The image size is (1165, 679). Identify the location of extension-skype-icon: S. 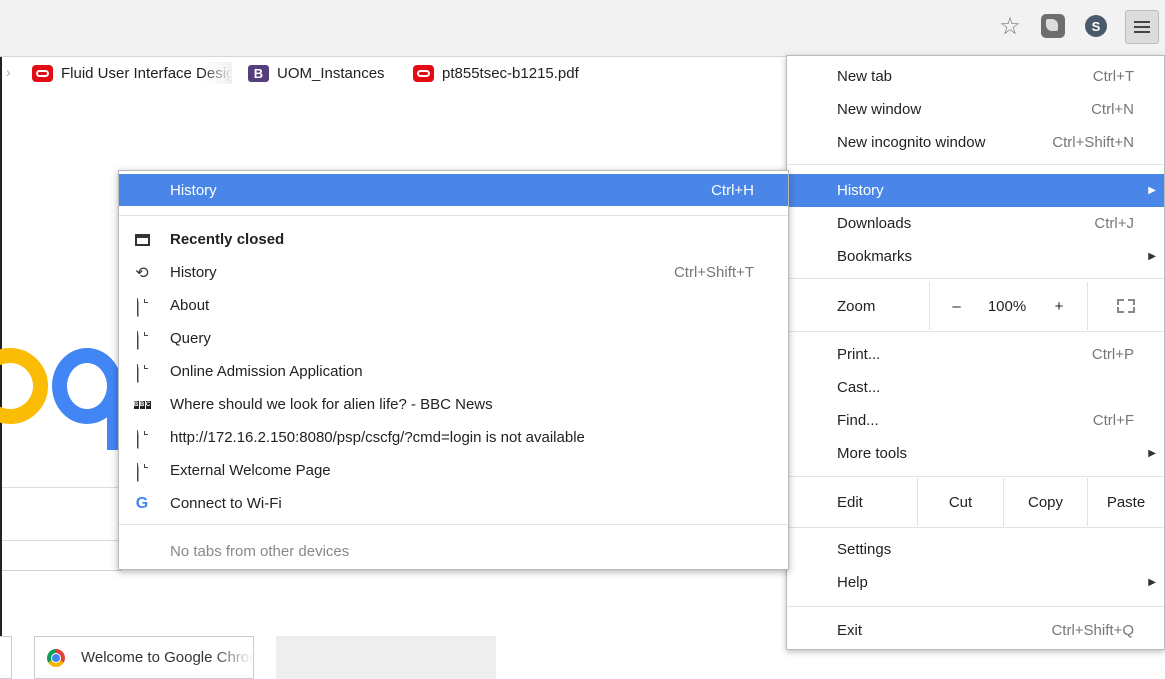
(1096, 26).